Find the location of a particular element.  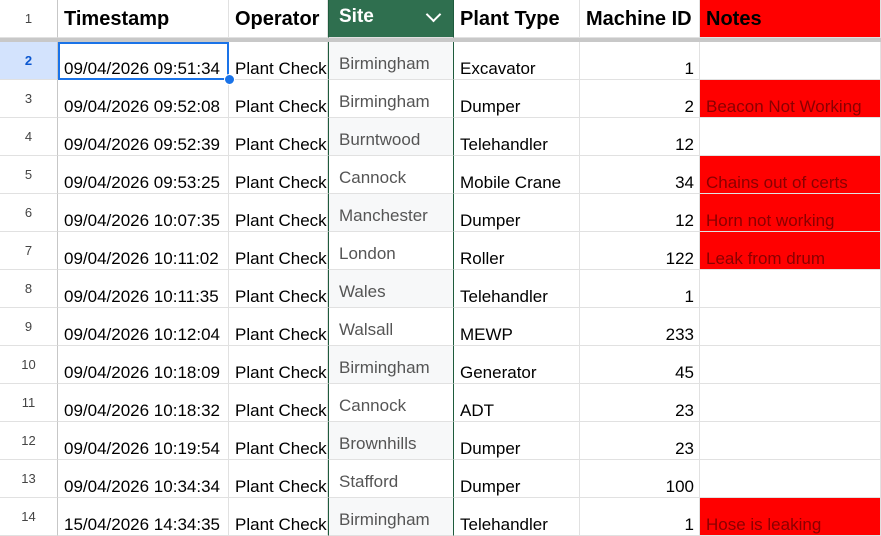

cell-timestamp: 09/04/2026 10:07:35 is located at coordinates (143, 213).